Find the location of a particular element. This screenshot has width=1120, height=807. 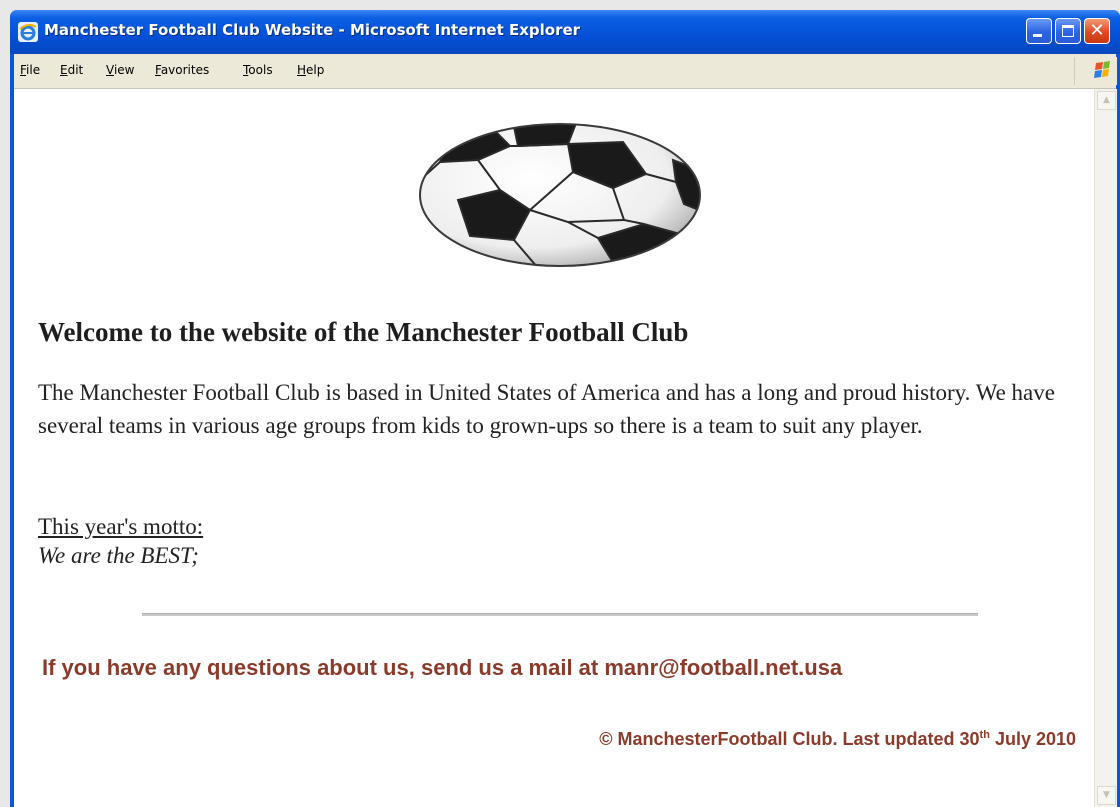

menu-edit: Edit is located at coordinates (71, 70).